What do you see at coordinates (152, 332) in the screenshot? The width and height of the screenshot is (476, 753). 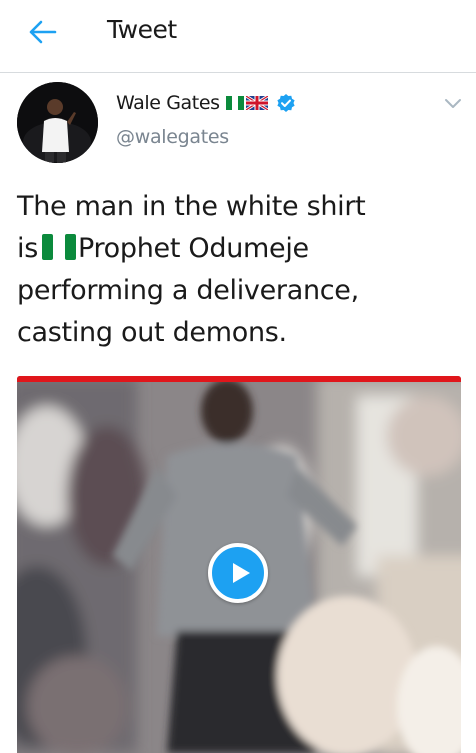 I see `tweet-text-line-4: casting out demons.` at bounding box center [152, 332].